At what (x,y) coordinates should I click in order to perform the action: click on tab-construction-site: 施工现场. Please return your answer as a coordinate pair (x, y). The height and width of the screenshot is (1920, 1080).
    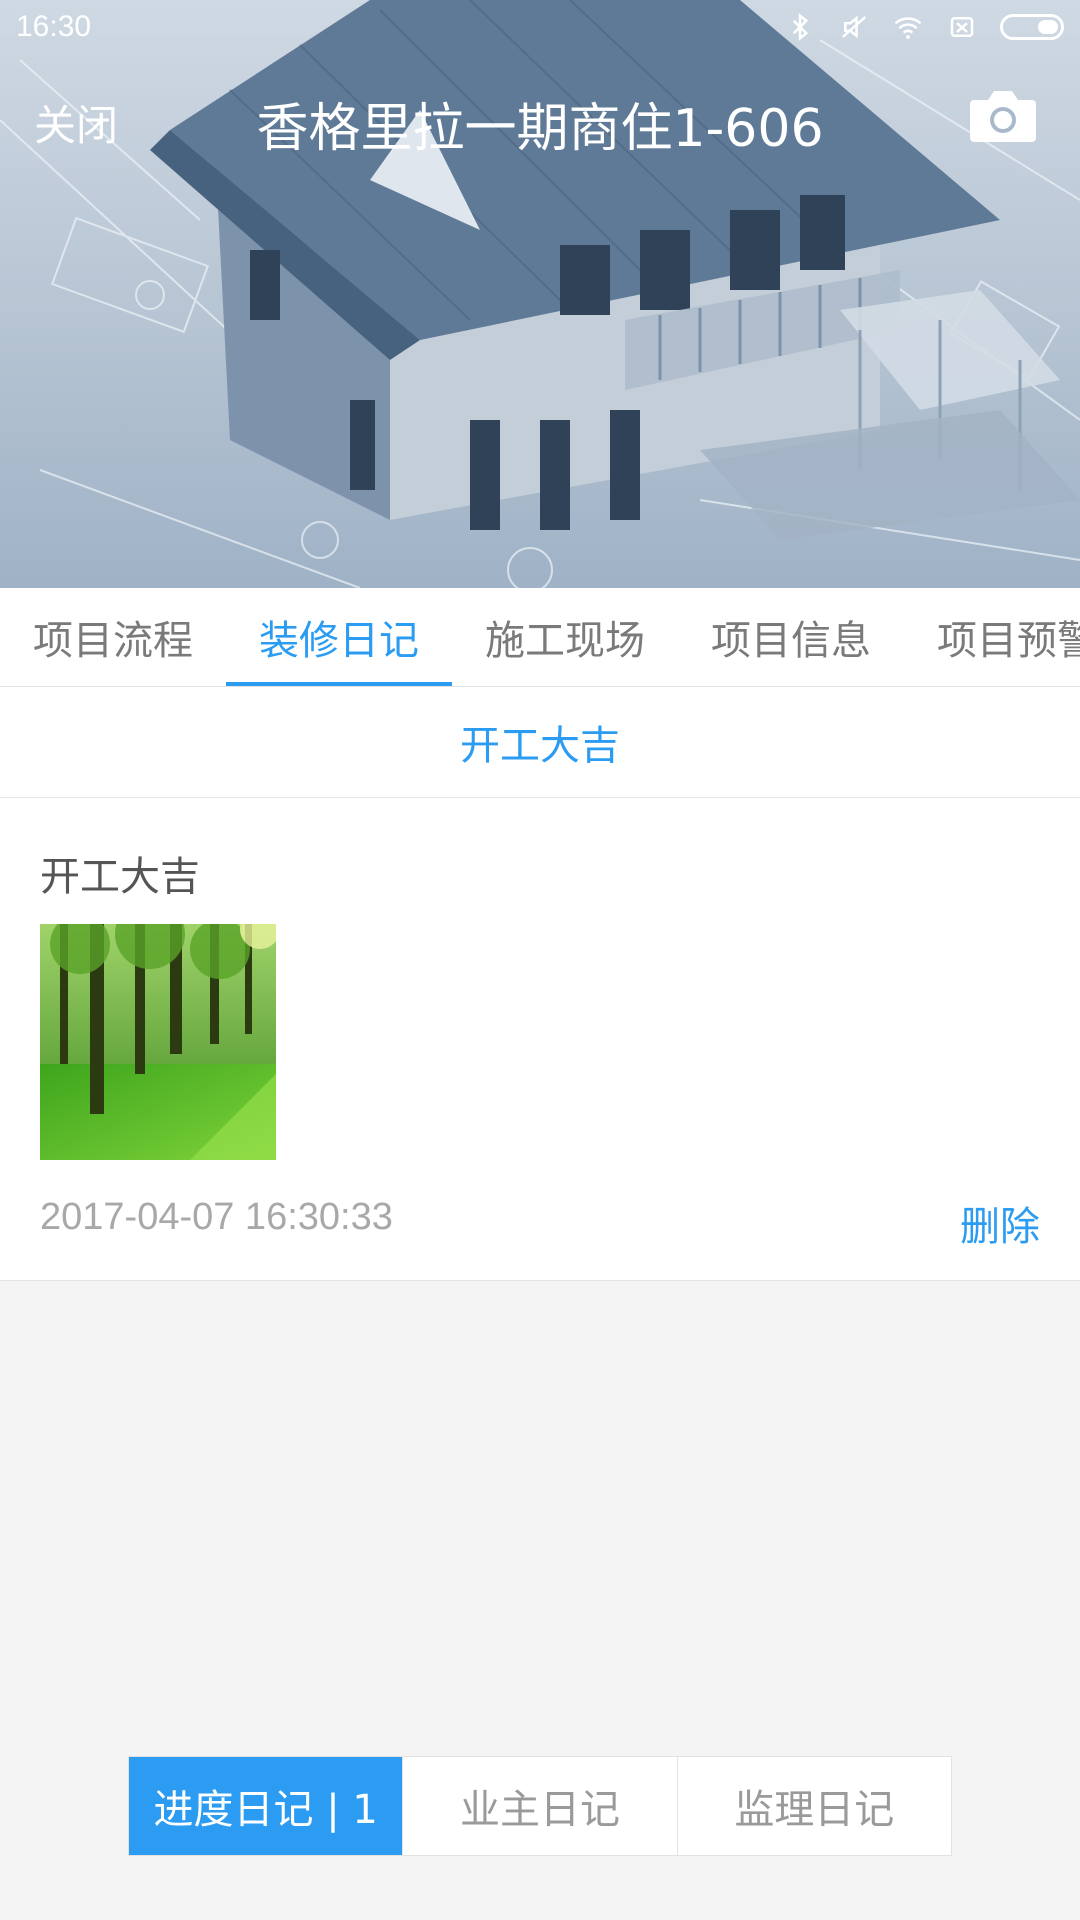
    Looking at the image, I should click on (565, 637).